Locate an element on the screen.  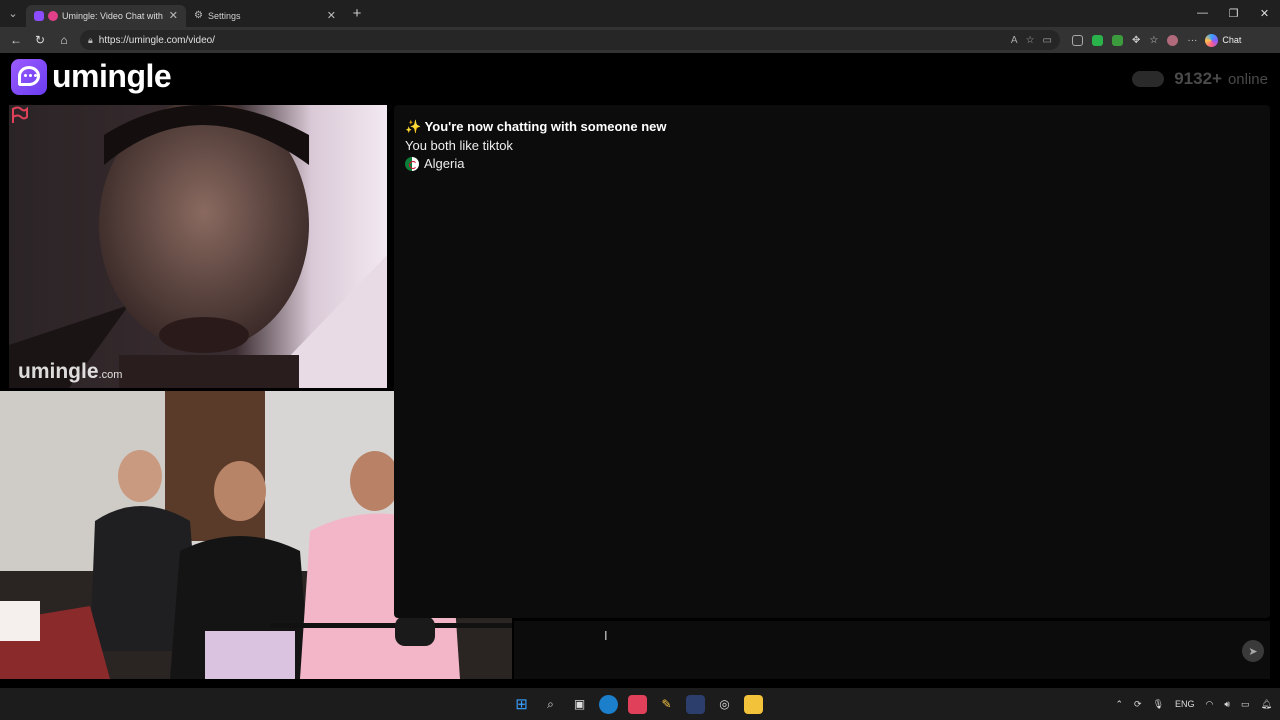
edge-browser-icon is located at coordinates (608, 704).